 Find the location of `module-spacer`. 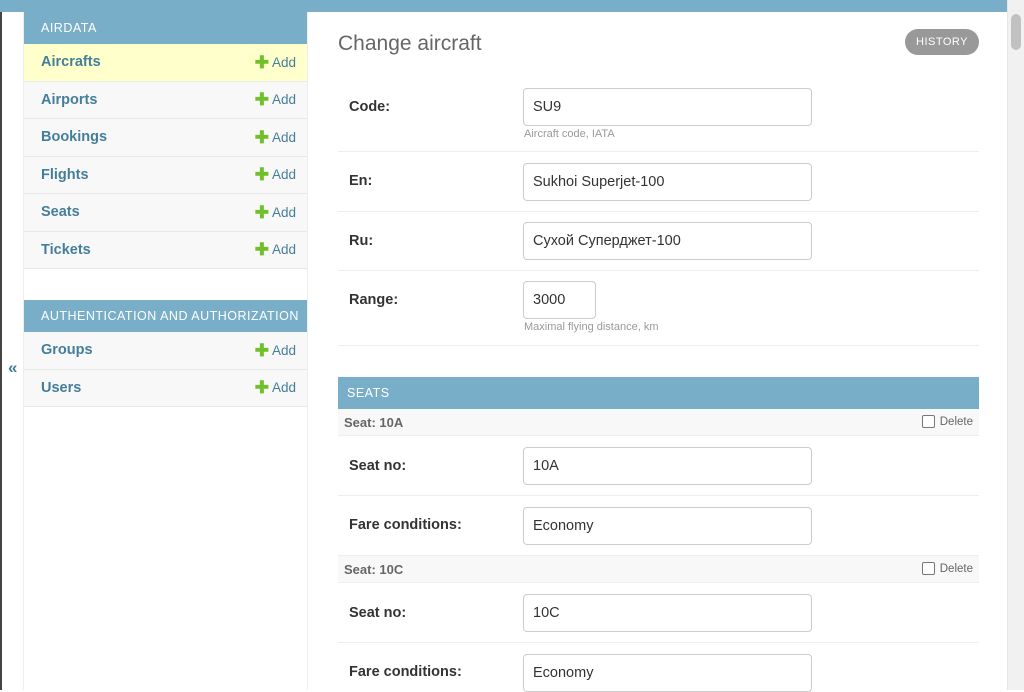

module-spacer is located at coordinates (165, 284).